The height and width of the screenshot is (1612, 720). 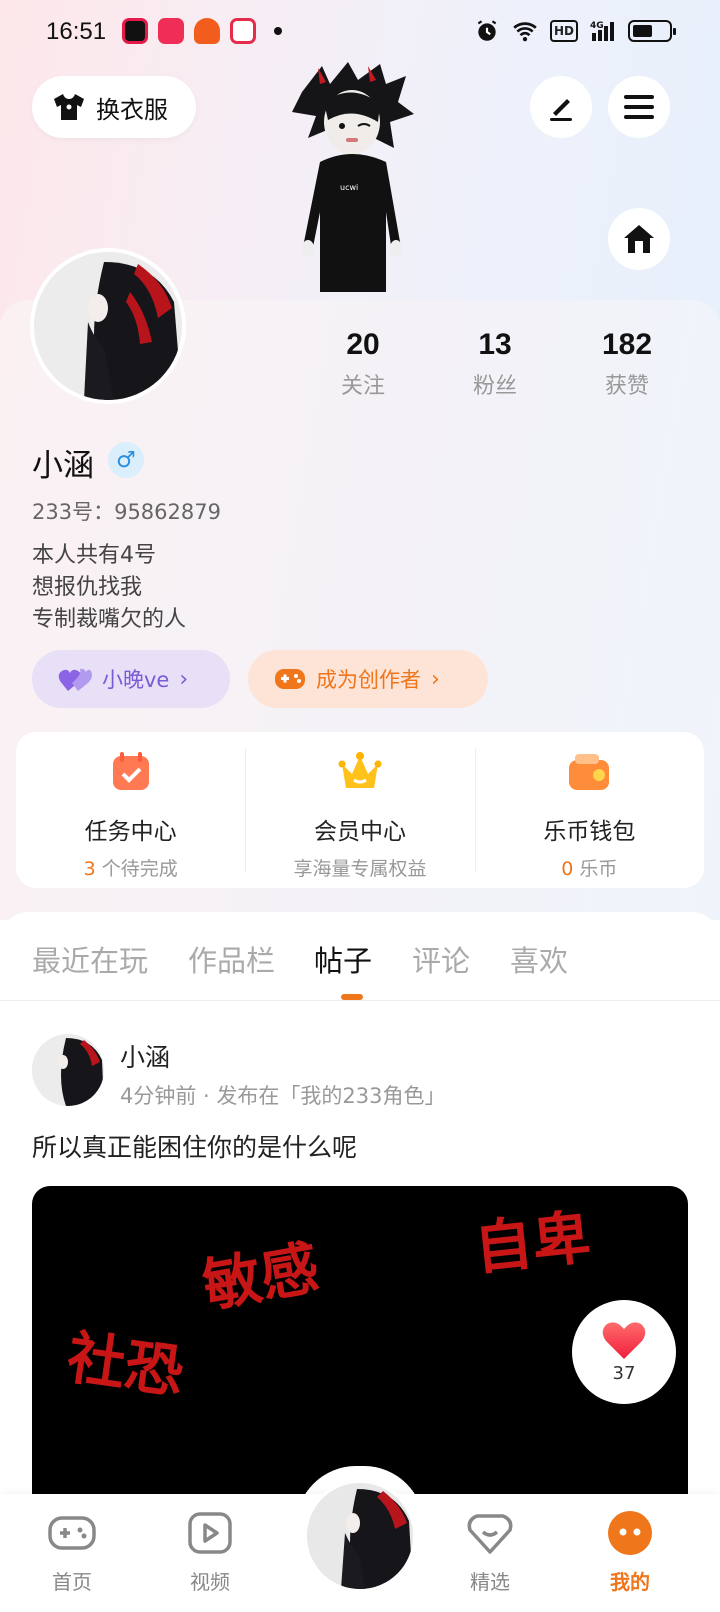 What do you see at coordinates (630, 1582) in the screenshot?
I see `nav-me-label: 我的` at bounding box center [630, 1582].